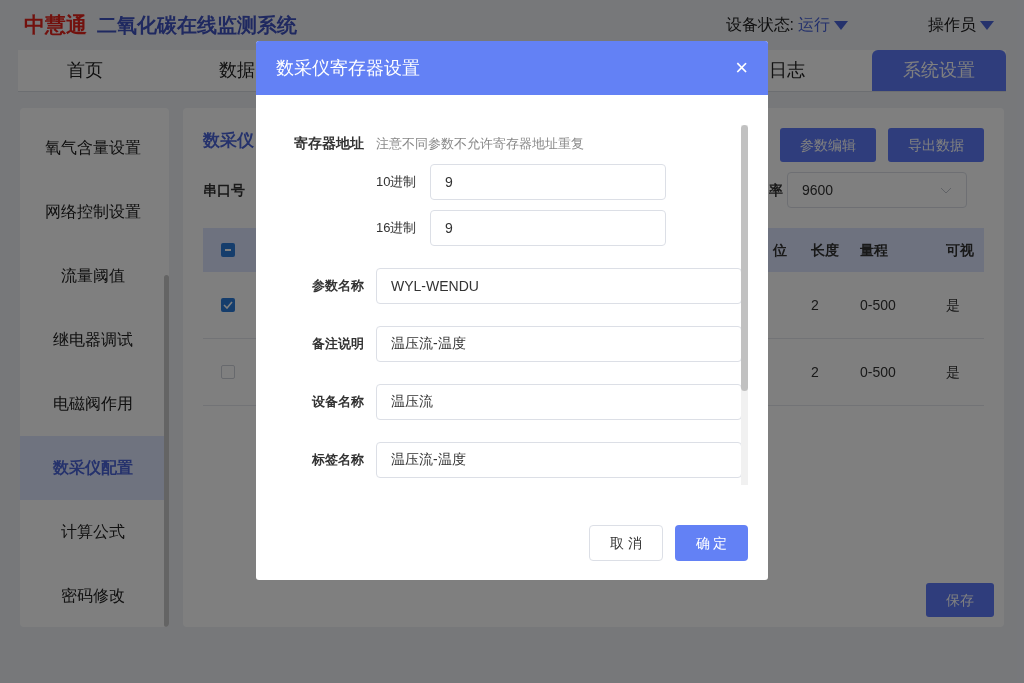 This screenshot has height=683, width=1024. What do you see at coordinates (92, 148) in the screenshot?
I see `sidebar-item: 氧气含量设置` at bounding box center [92, 148].